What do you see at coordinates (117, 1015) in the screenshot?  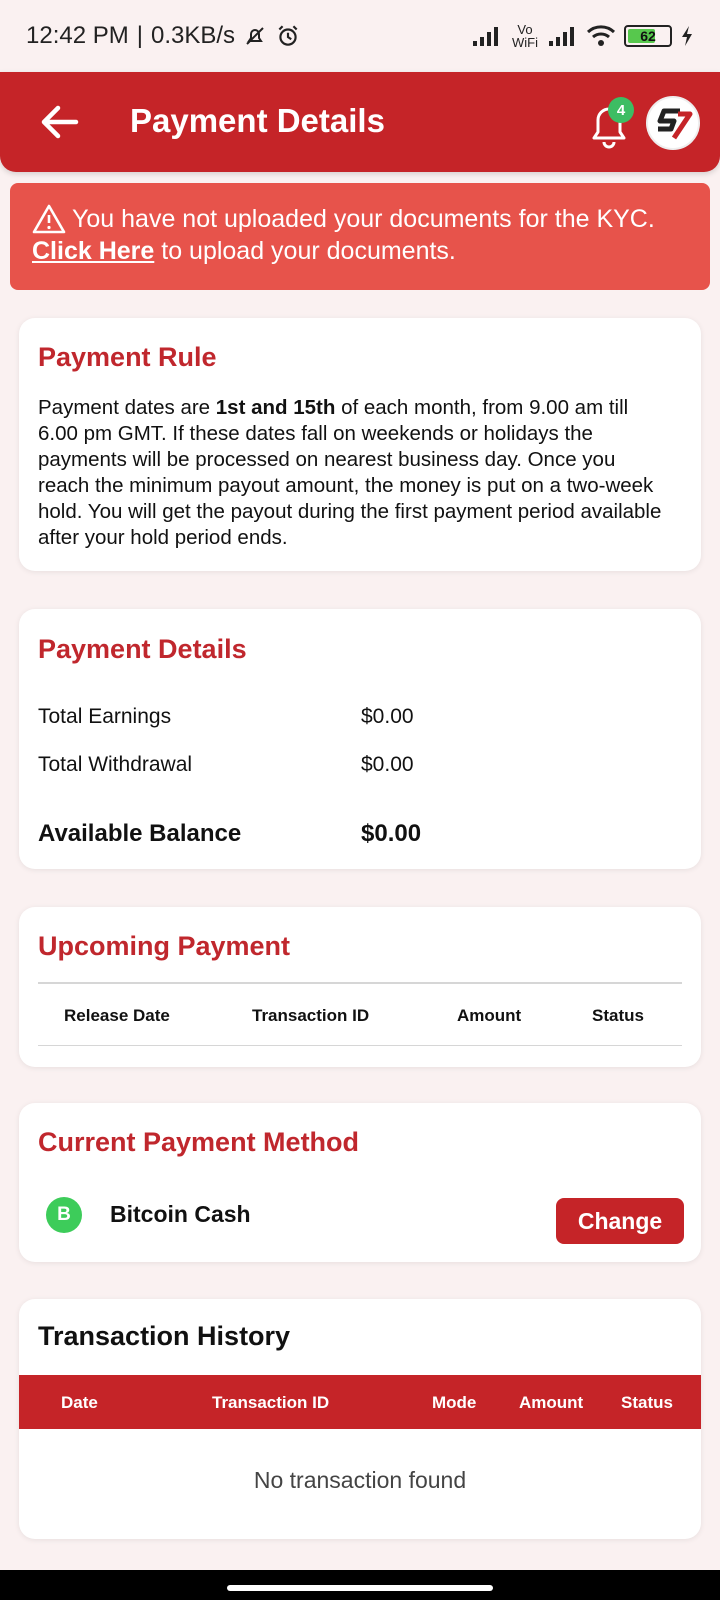 I see `column-header-release-date: Release Date` at bounding box center [117, 1015].